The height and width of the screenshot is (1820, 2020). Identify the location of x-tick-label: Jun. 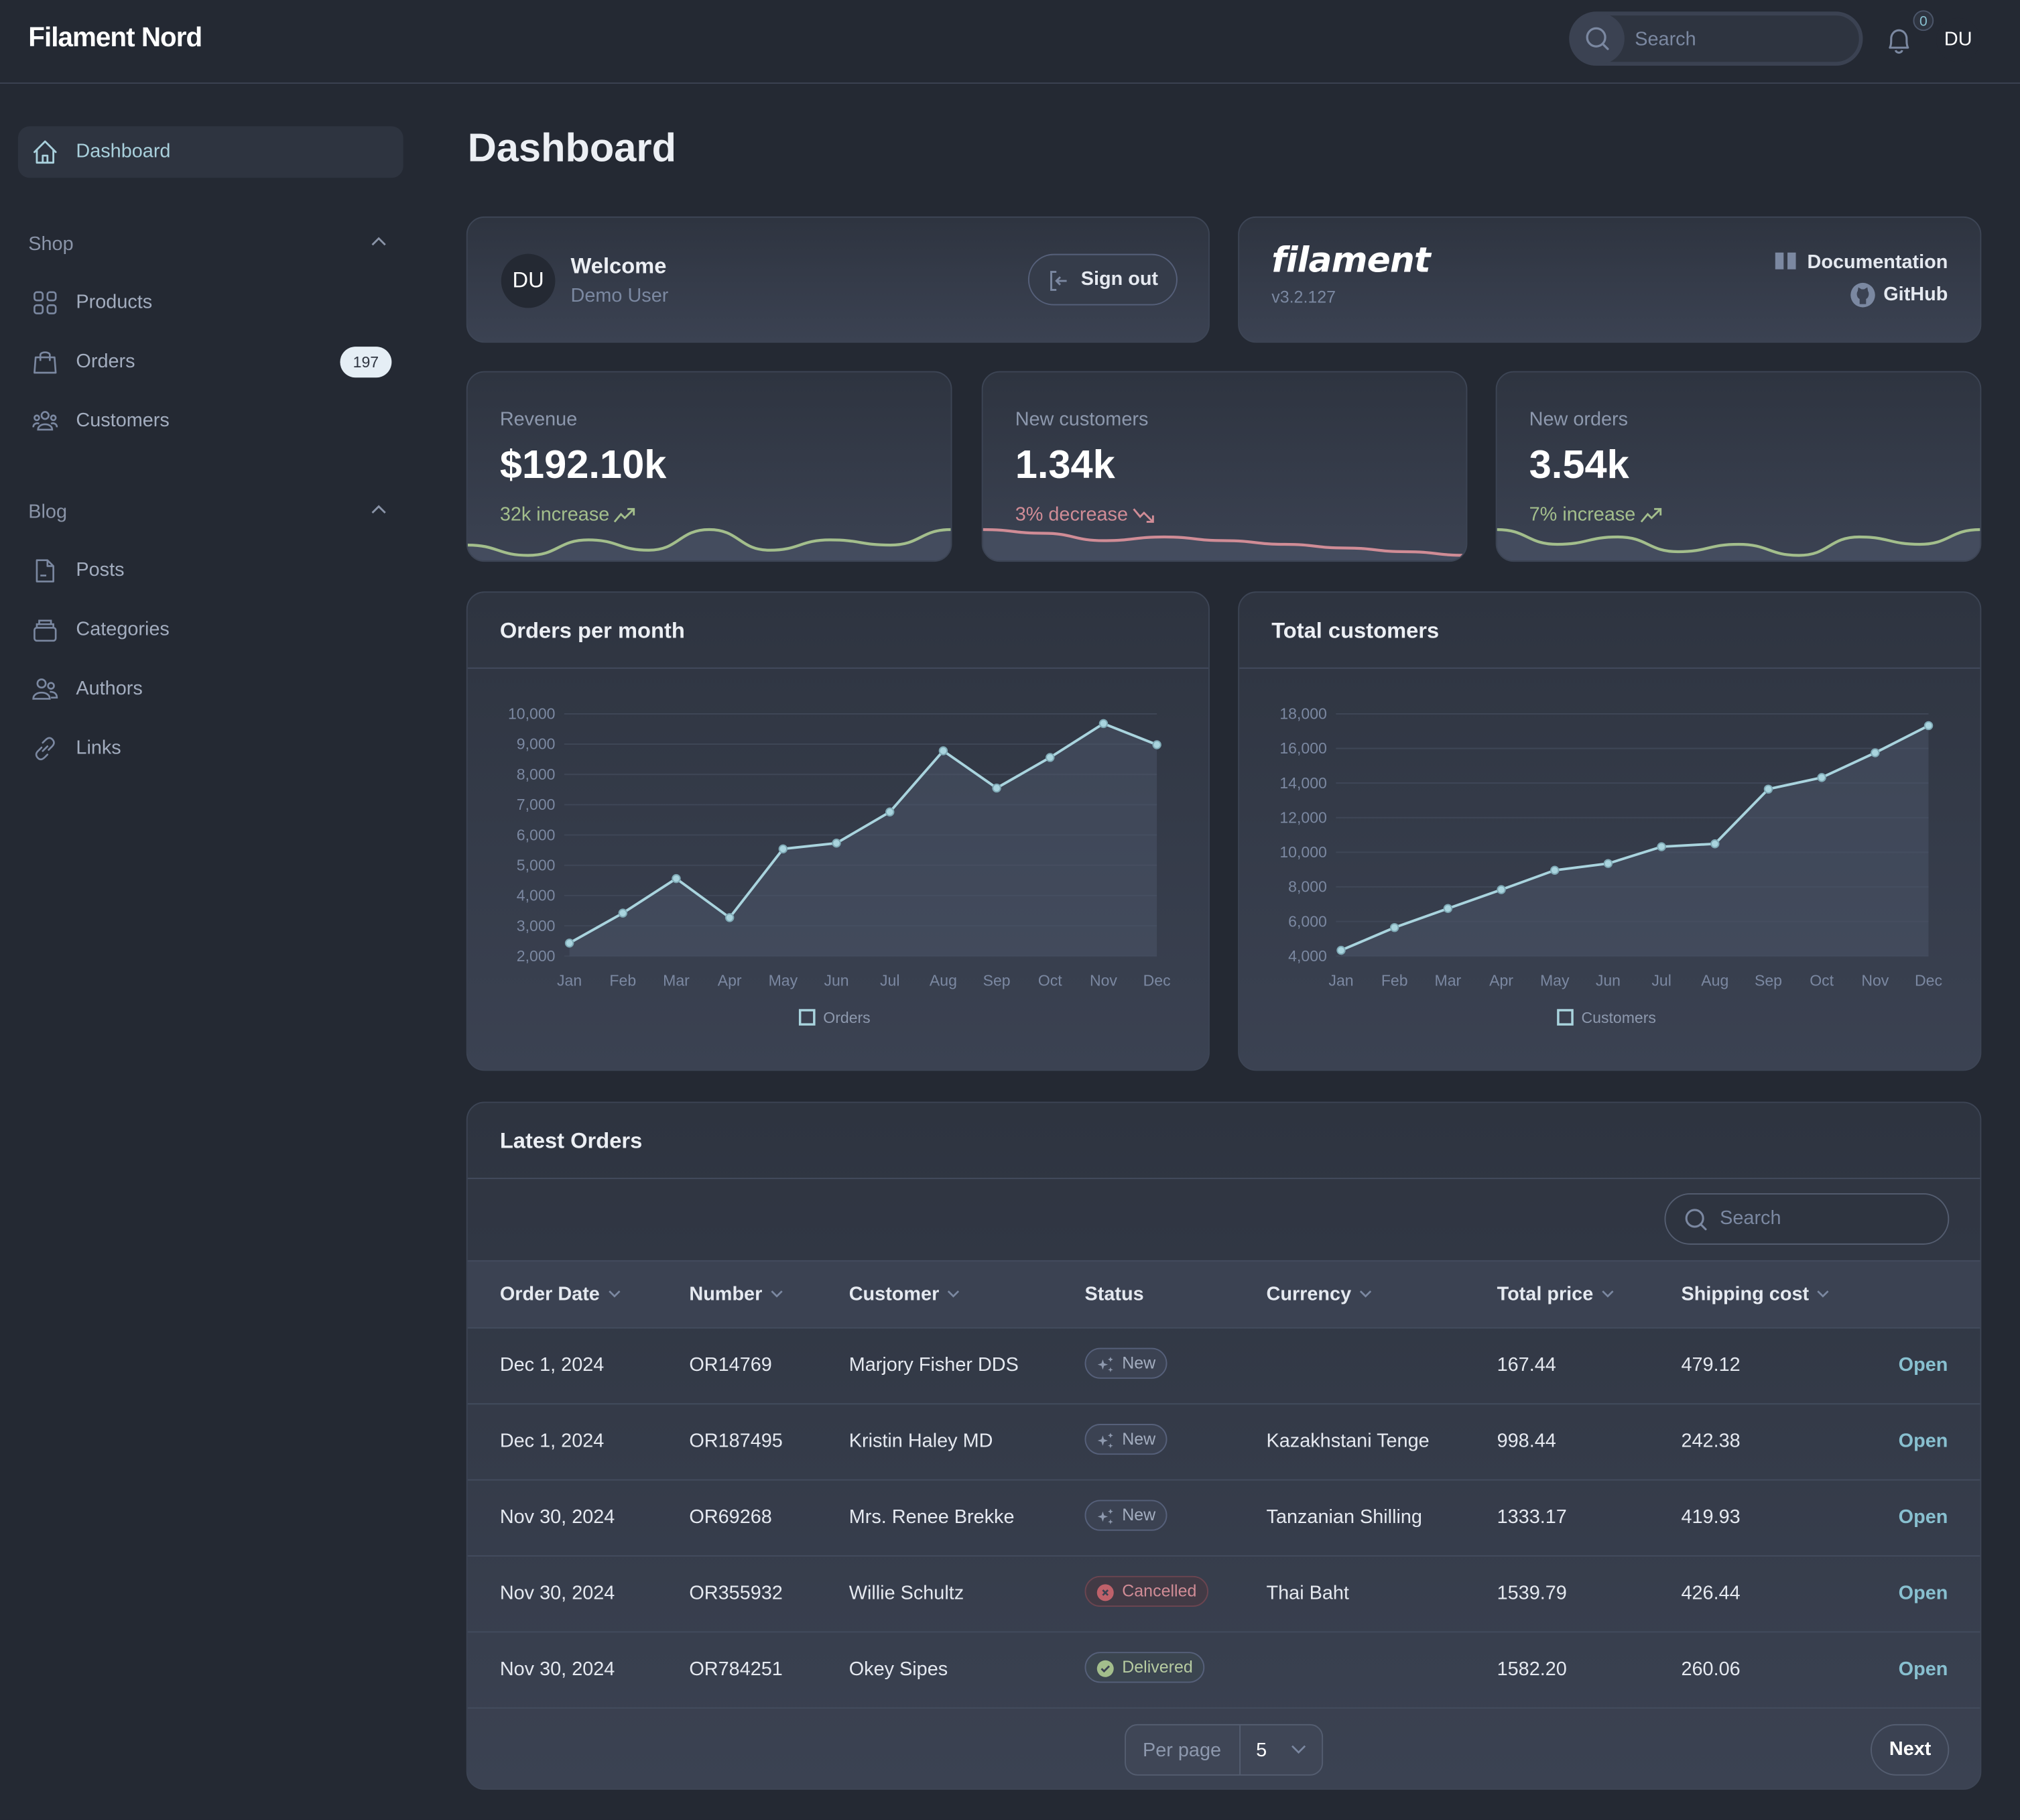
(836, 980).